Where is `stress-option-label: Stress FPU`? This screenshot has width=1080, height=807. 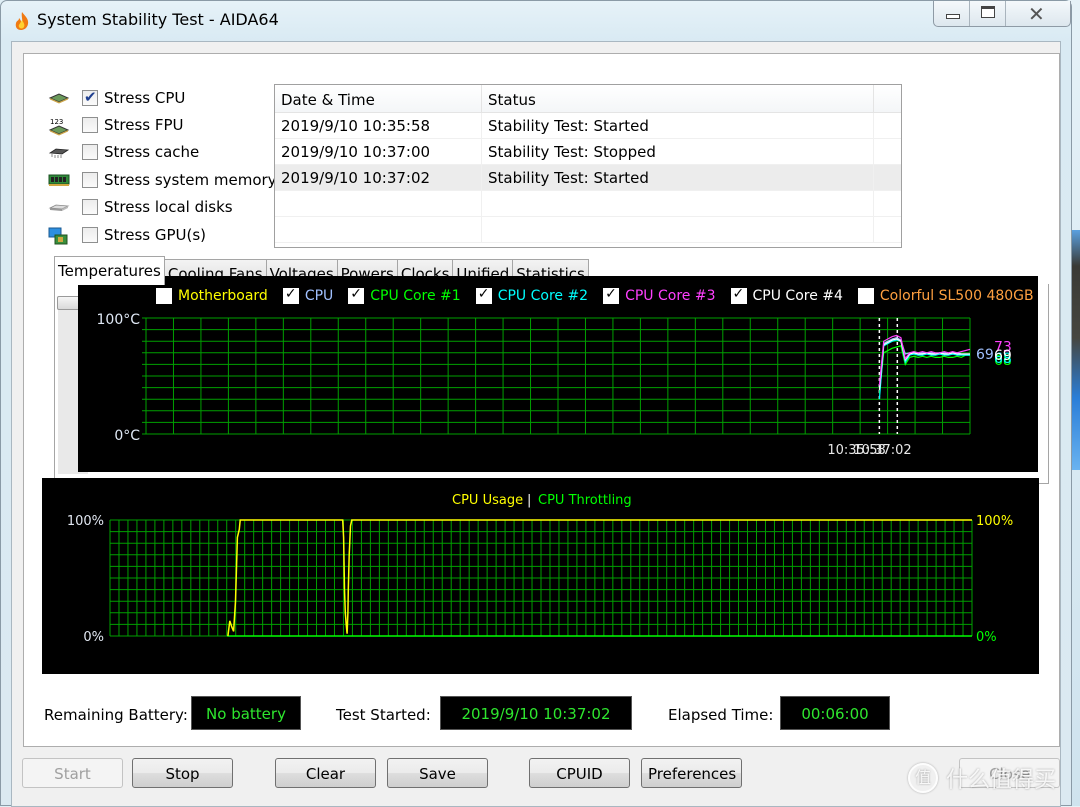
stress-option-label: Stress FPU is located at coordinates (144, 125).